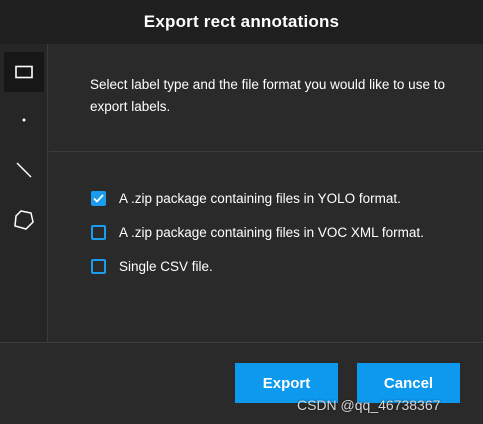 Image resolution: width=483 pixels, height=424 pixels. I want to click on polygon-tool-button, so click(24, 220).